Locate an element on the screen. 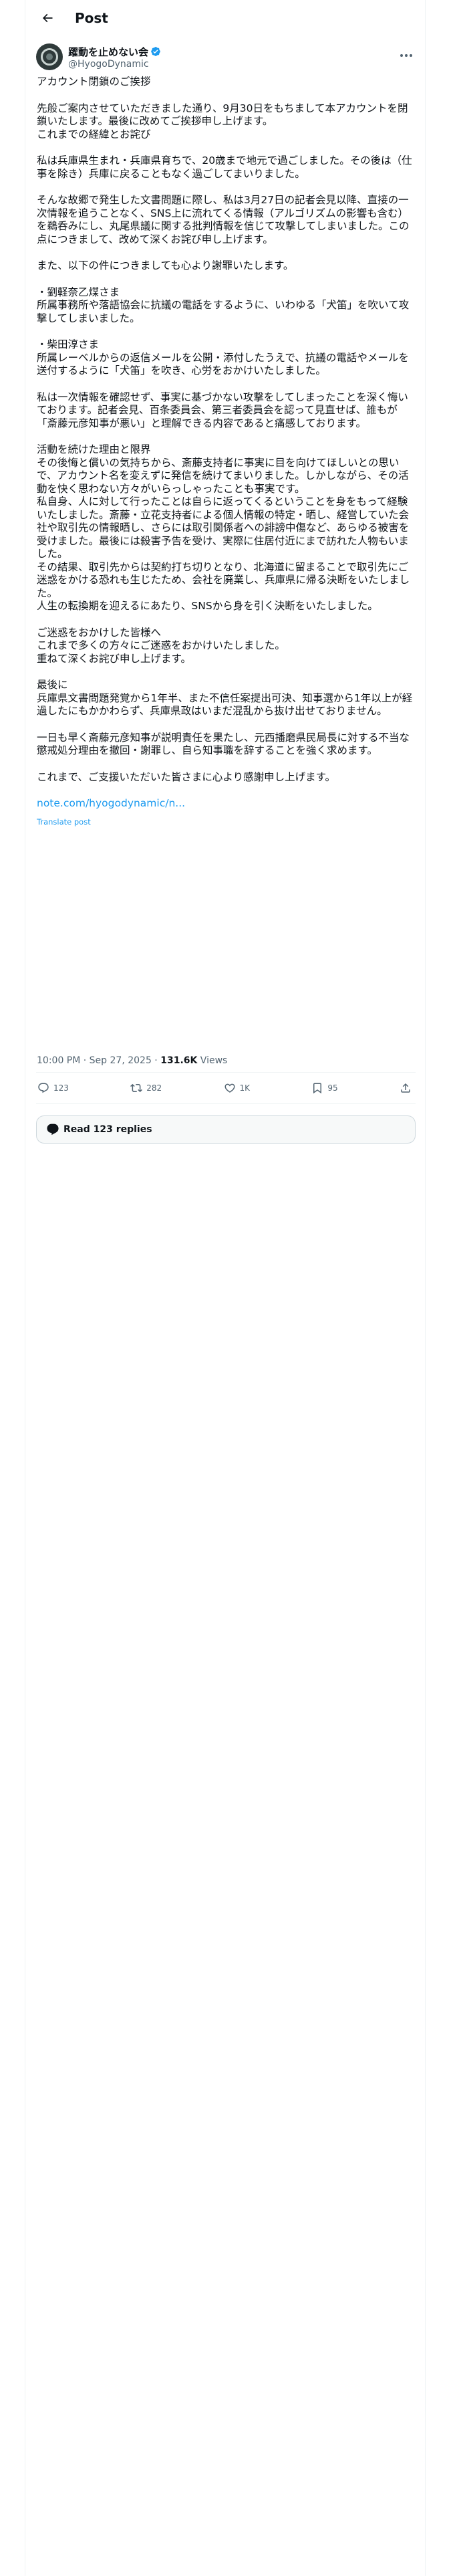 The height and width of the screenshot is (2576, 451). read-replies-label: Read 123 replies is located at coordinates (107, 1129).